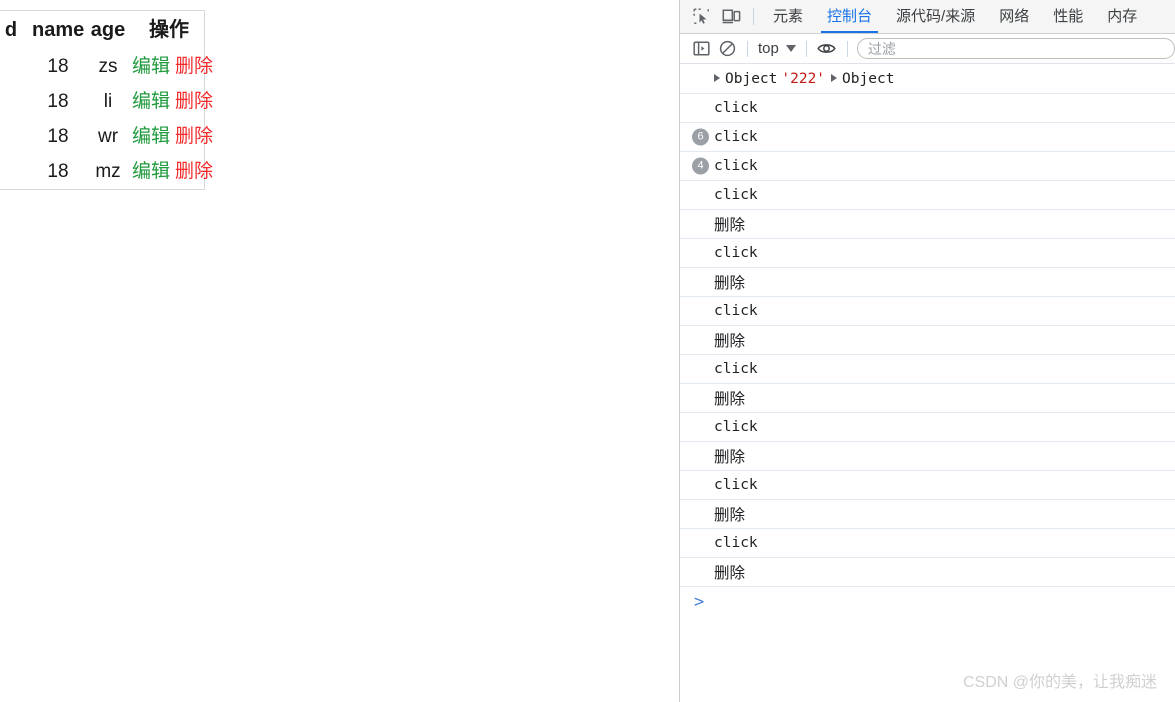  Describe the element at coordinates (11, 30) in the screenshot. I see `th-id: d` at that location.